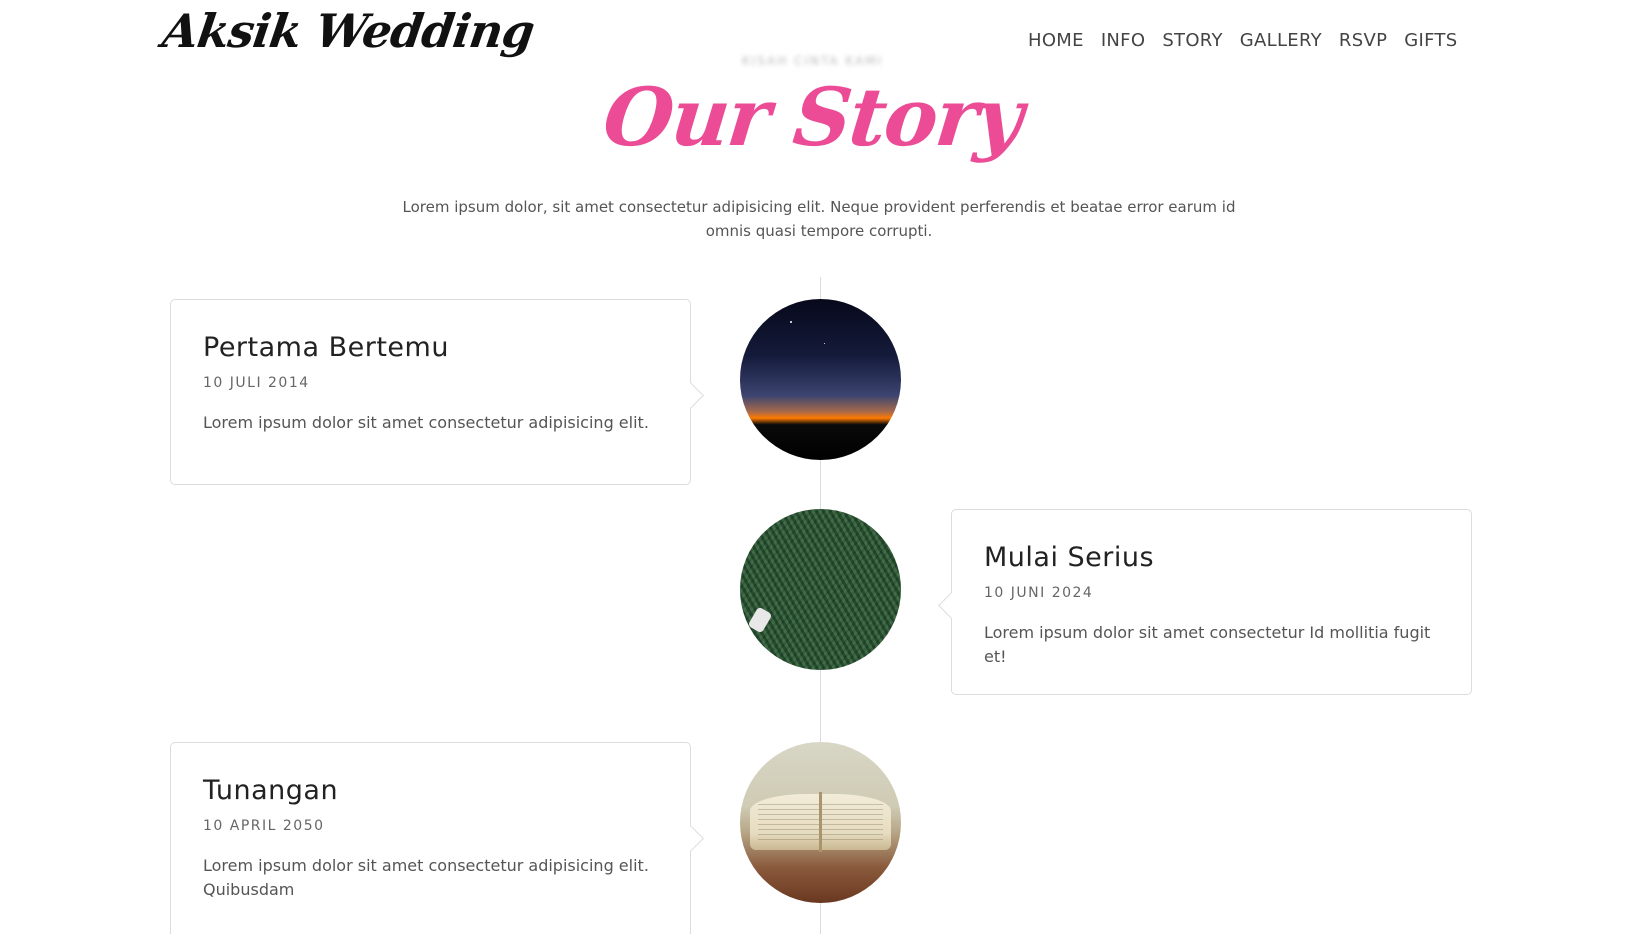 The image size is (1625, 934). Describe the element at coordinates (1123, 40) in the screenshot. I see `nav-info: INFO` at that location.